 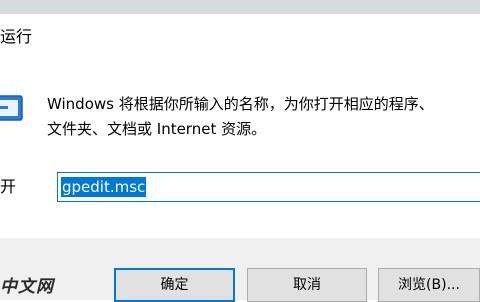 What do you see at coordinates (157, 129) in the screenshot?
I see `description-line-2: 文件夹、文档或 Internet 资源。` at bounding box center [157, 129].